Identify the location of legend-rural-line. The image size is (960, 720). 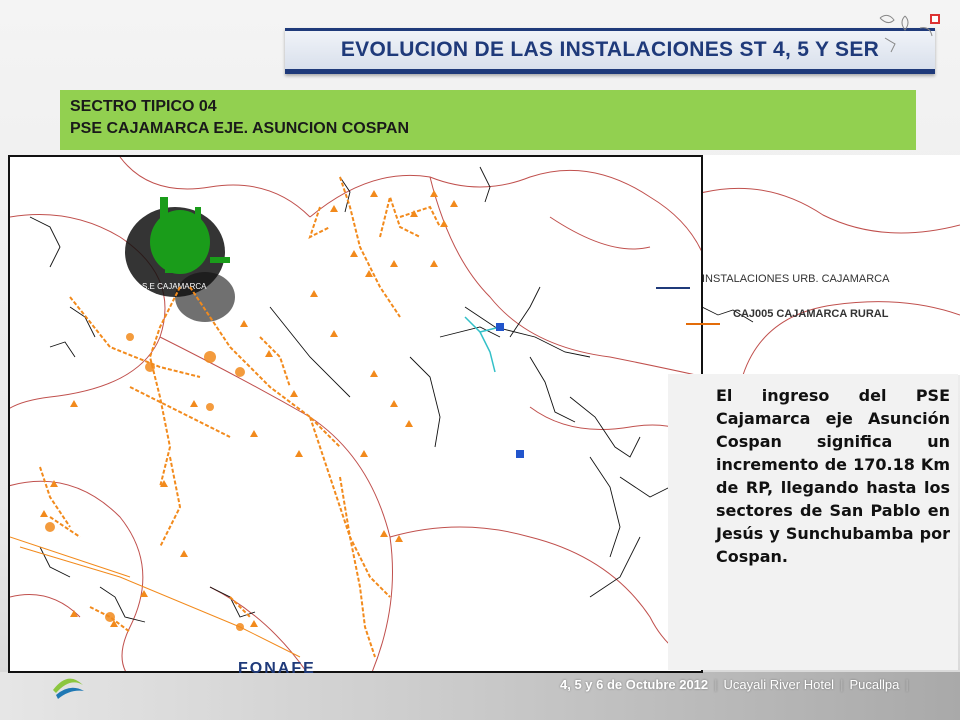
(703, 324).